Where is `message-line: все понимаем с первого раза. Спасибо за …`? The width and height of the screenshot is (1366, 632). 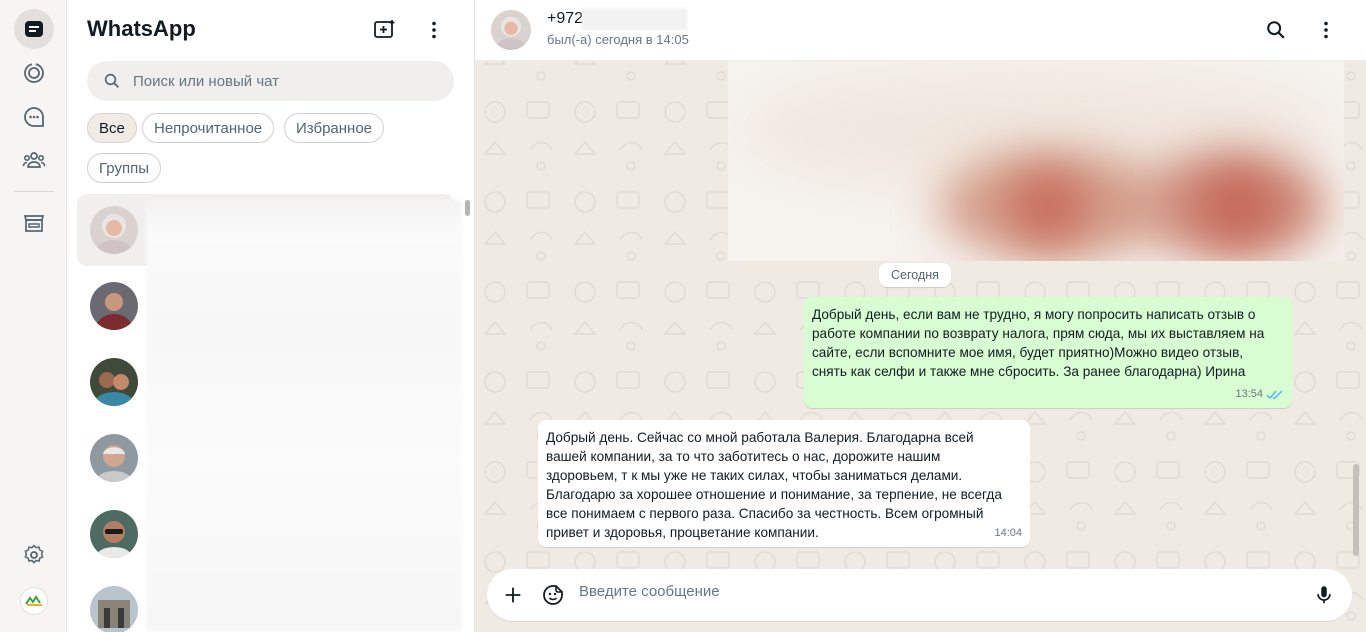 message-line: все понимаем с первого раза. Спасибо за … is located at coordinates (765, 513).